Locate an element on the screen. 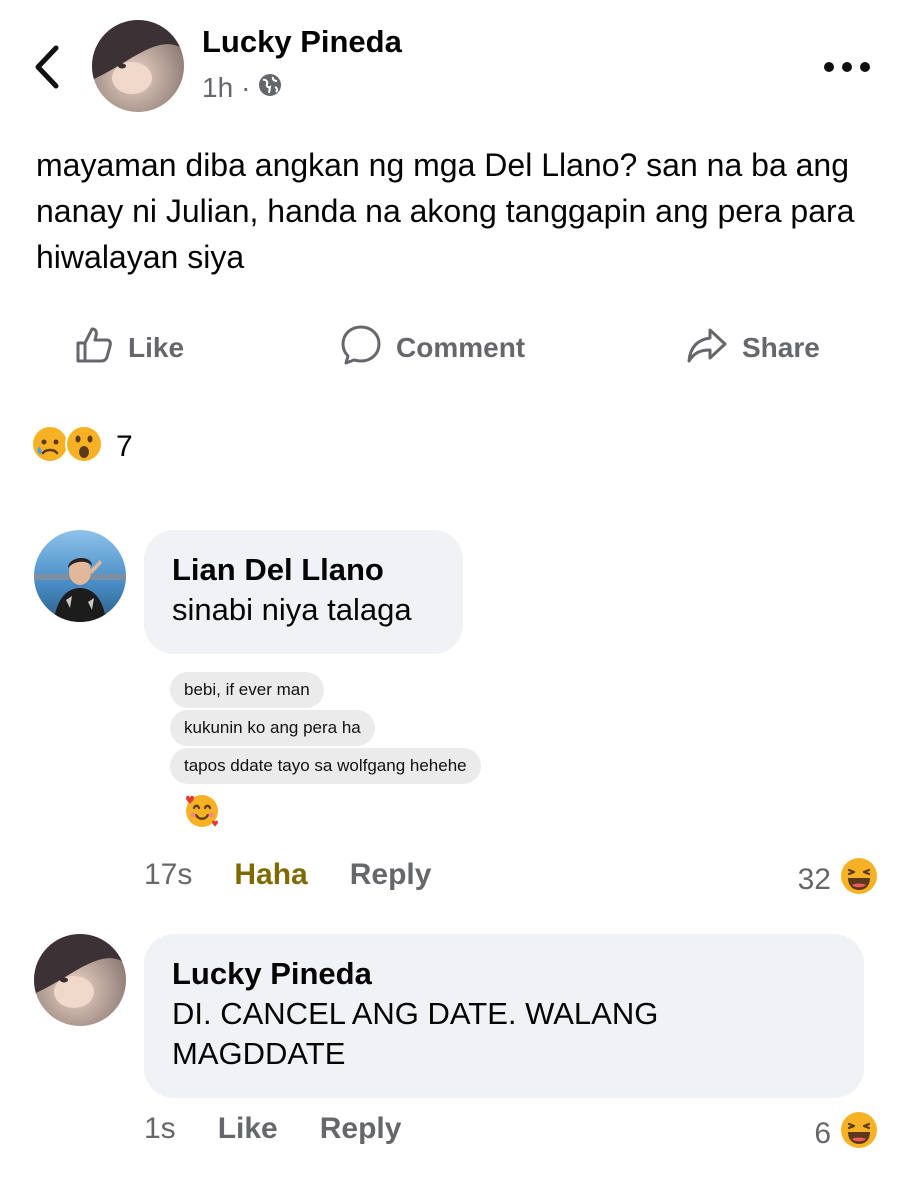  smiling-face-with-hearts-emoji-icon is located at coordinates (202, 812).